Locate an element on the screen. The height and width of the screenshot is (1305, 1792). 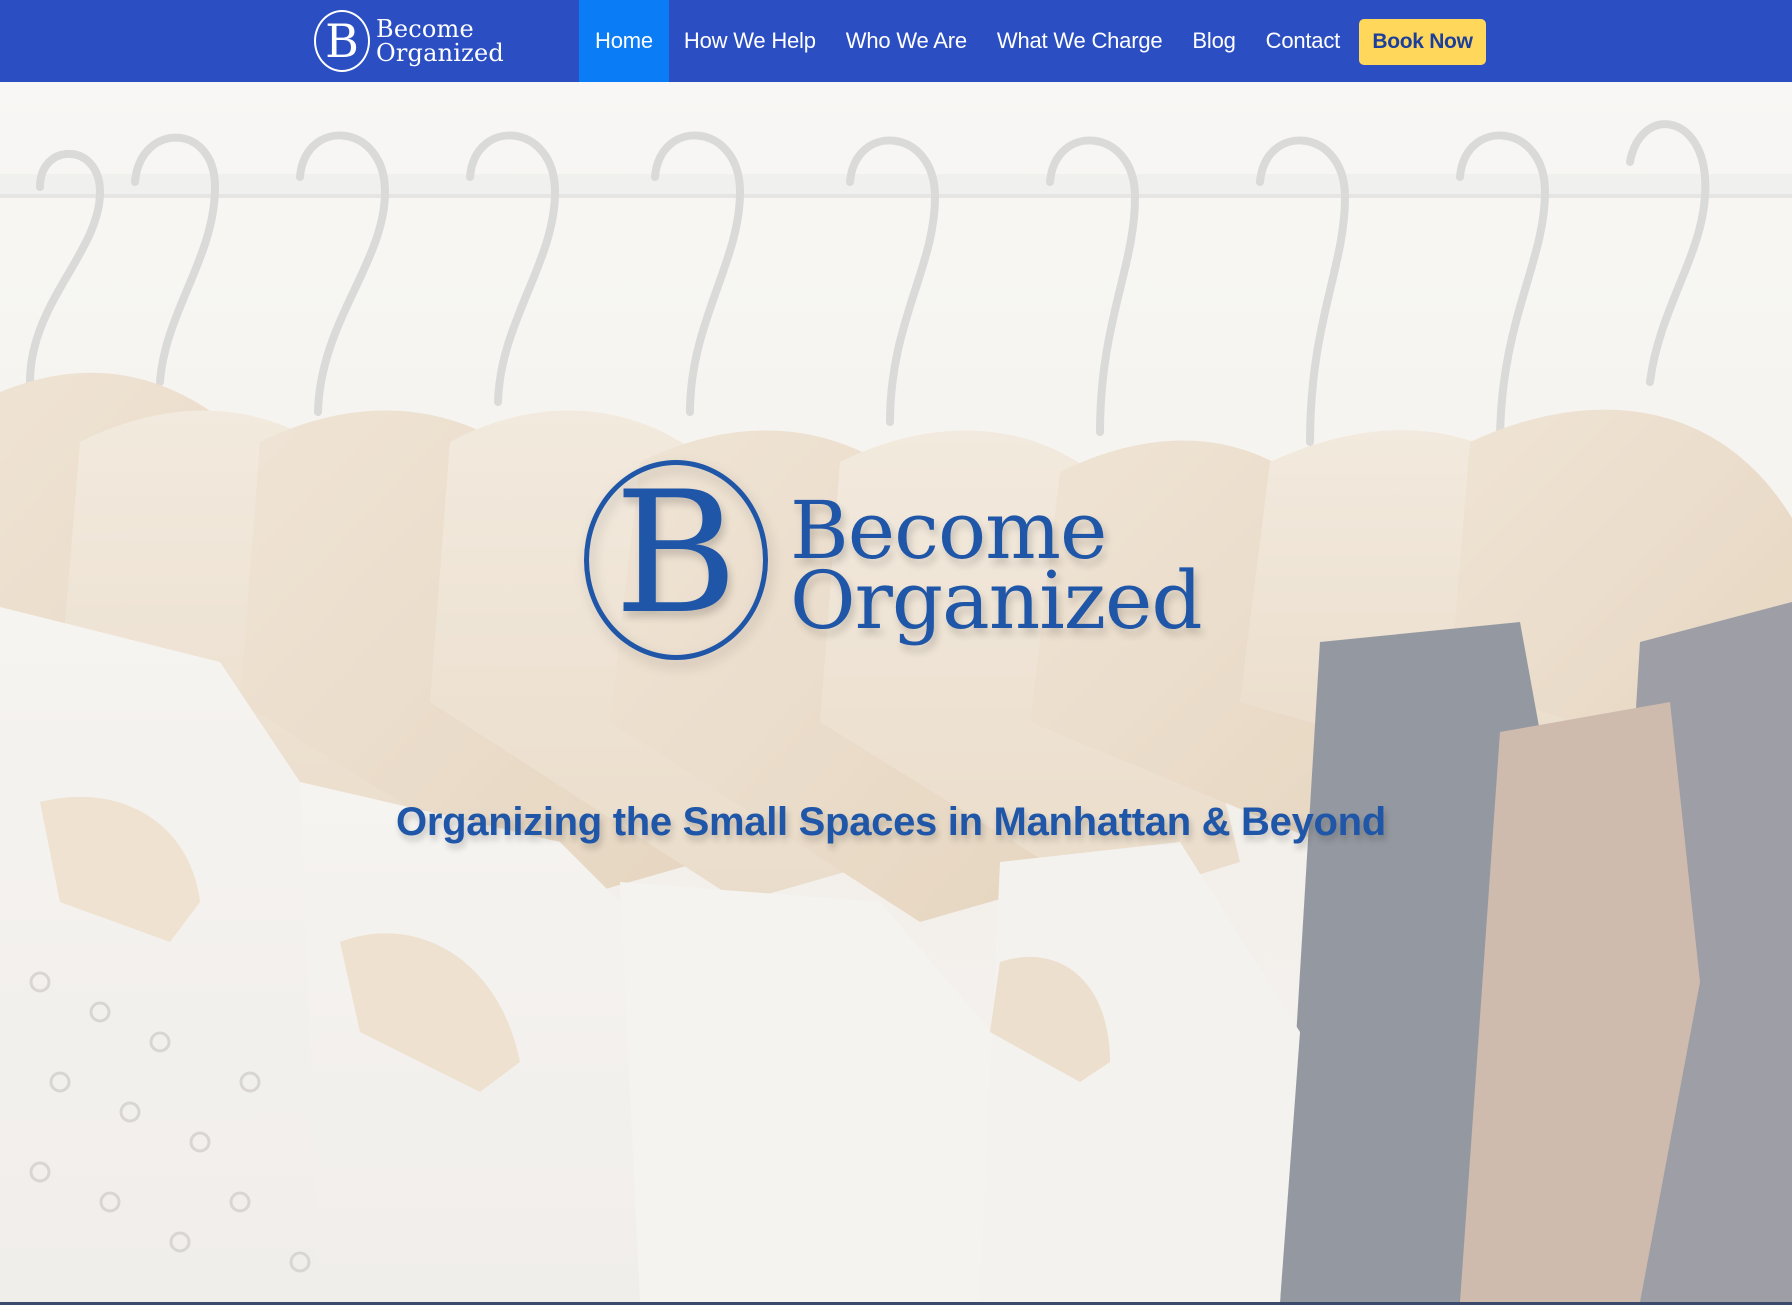
hero-logo-wordmark: Become Organized is located at coordinates (996, 569).